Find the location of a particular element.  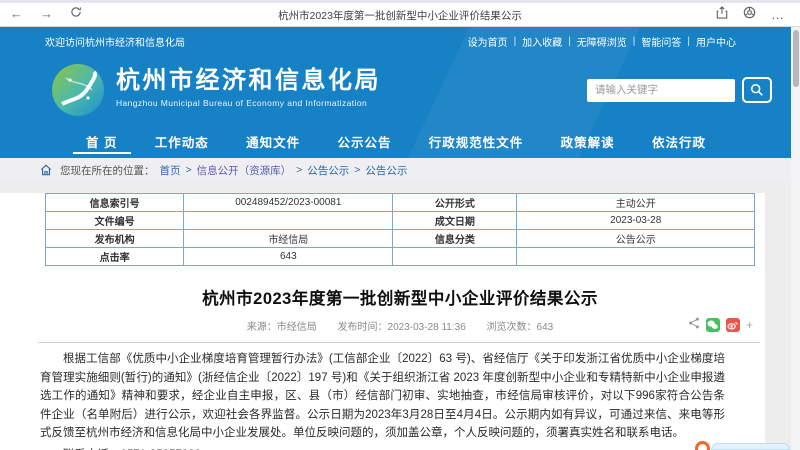

search-icon is located at coordinates (756, 89).